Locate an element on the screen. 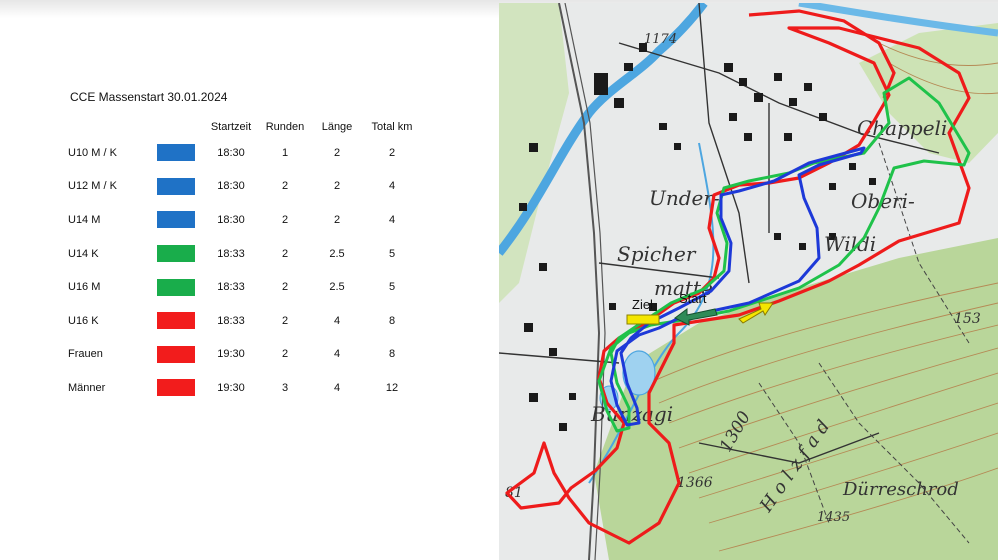  label-elev-1174: 1174 is located at coordinates (660, 39).